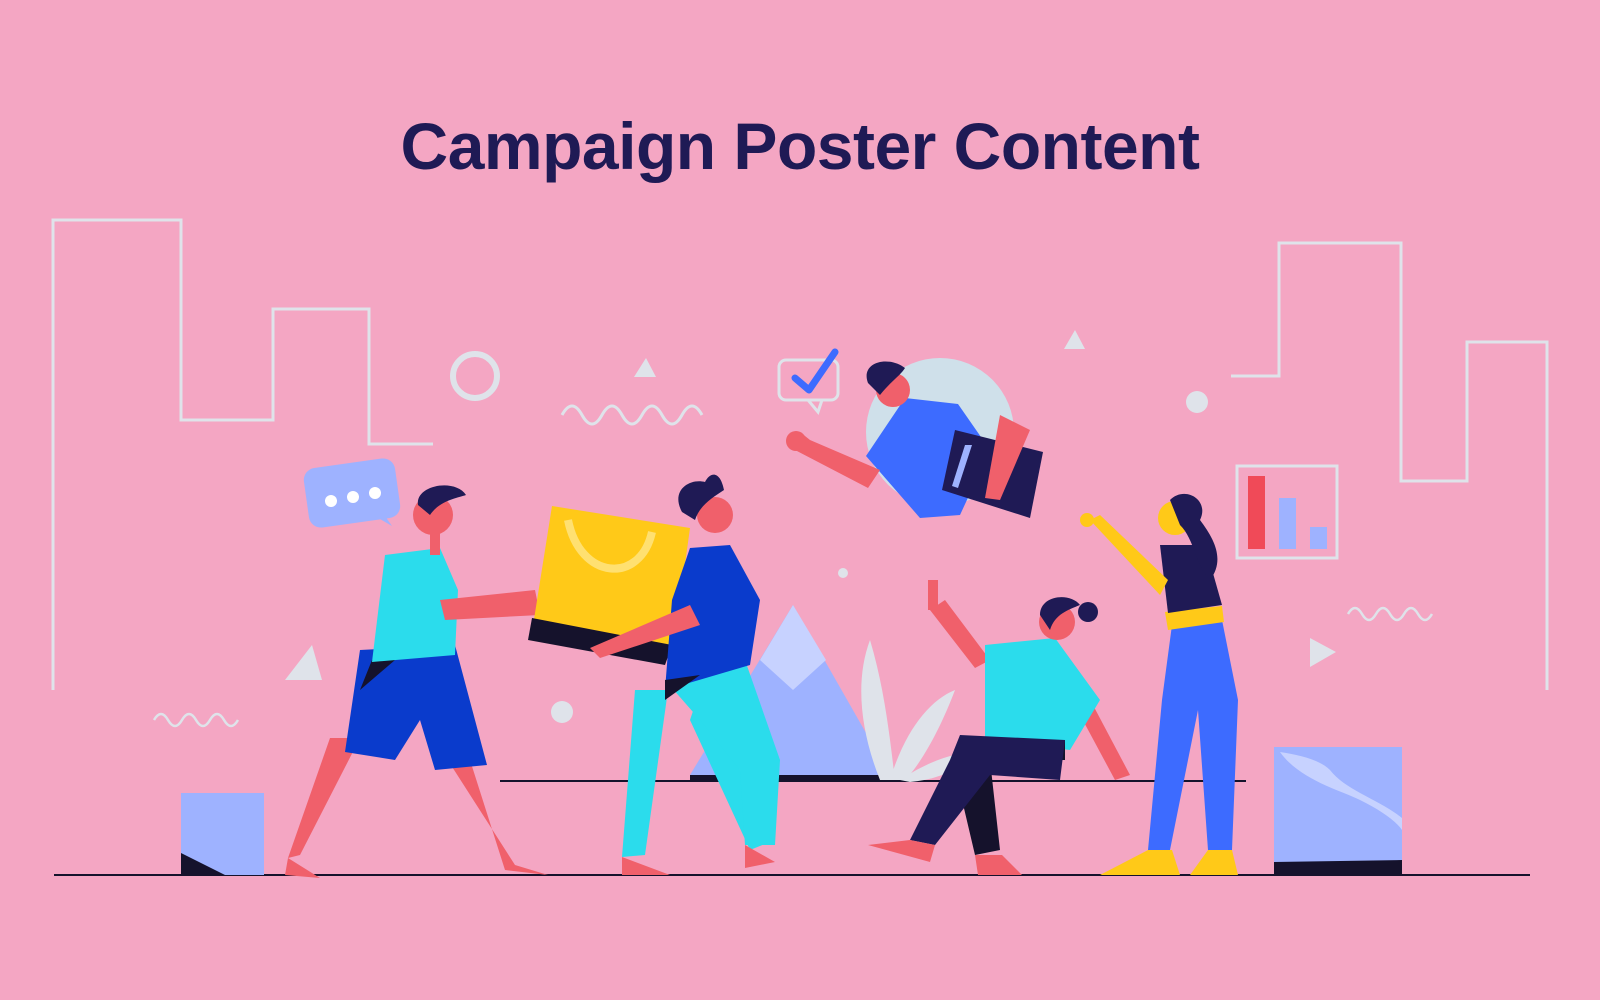 The image size is (1600, 1000). I want to click on ring-shape, so click(475, 376).